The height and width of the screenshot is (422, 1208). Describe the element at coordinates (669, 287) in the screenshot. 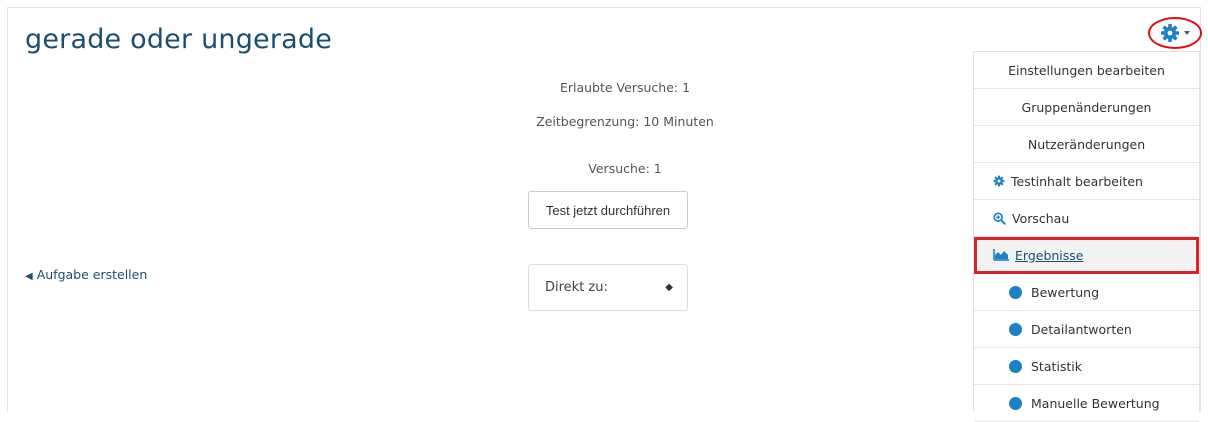

I see `updown-arrows-icon: ◆` at that location.